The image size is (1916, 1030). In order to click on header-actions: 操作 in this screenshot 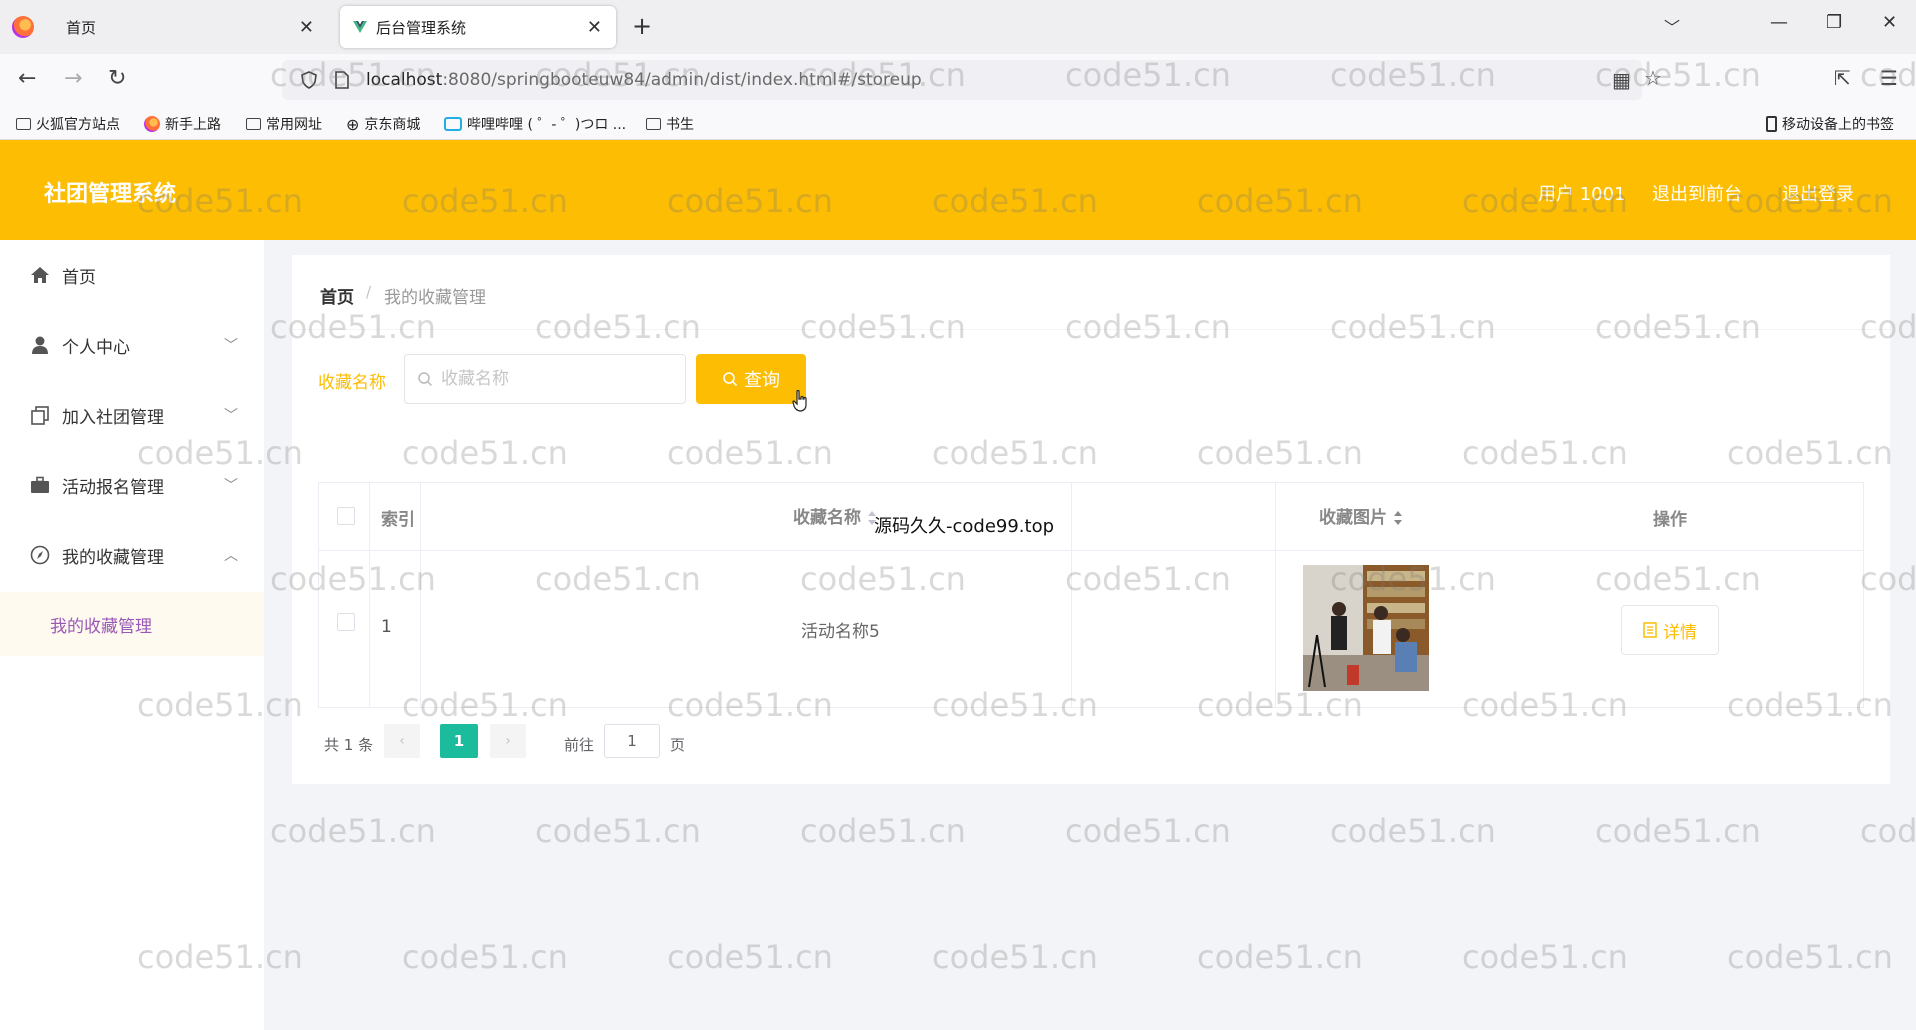, I will do `click(1670, 520)`.